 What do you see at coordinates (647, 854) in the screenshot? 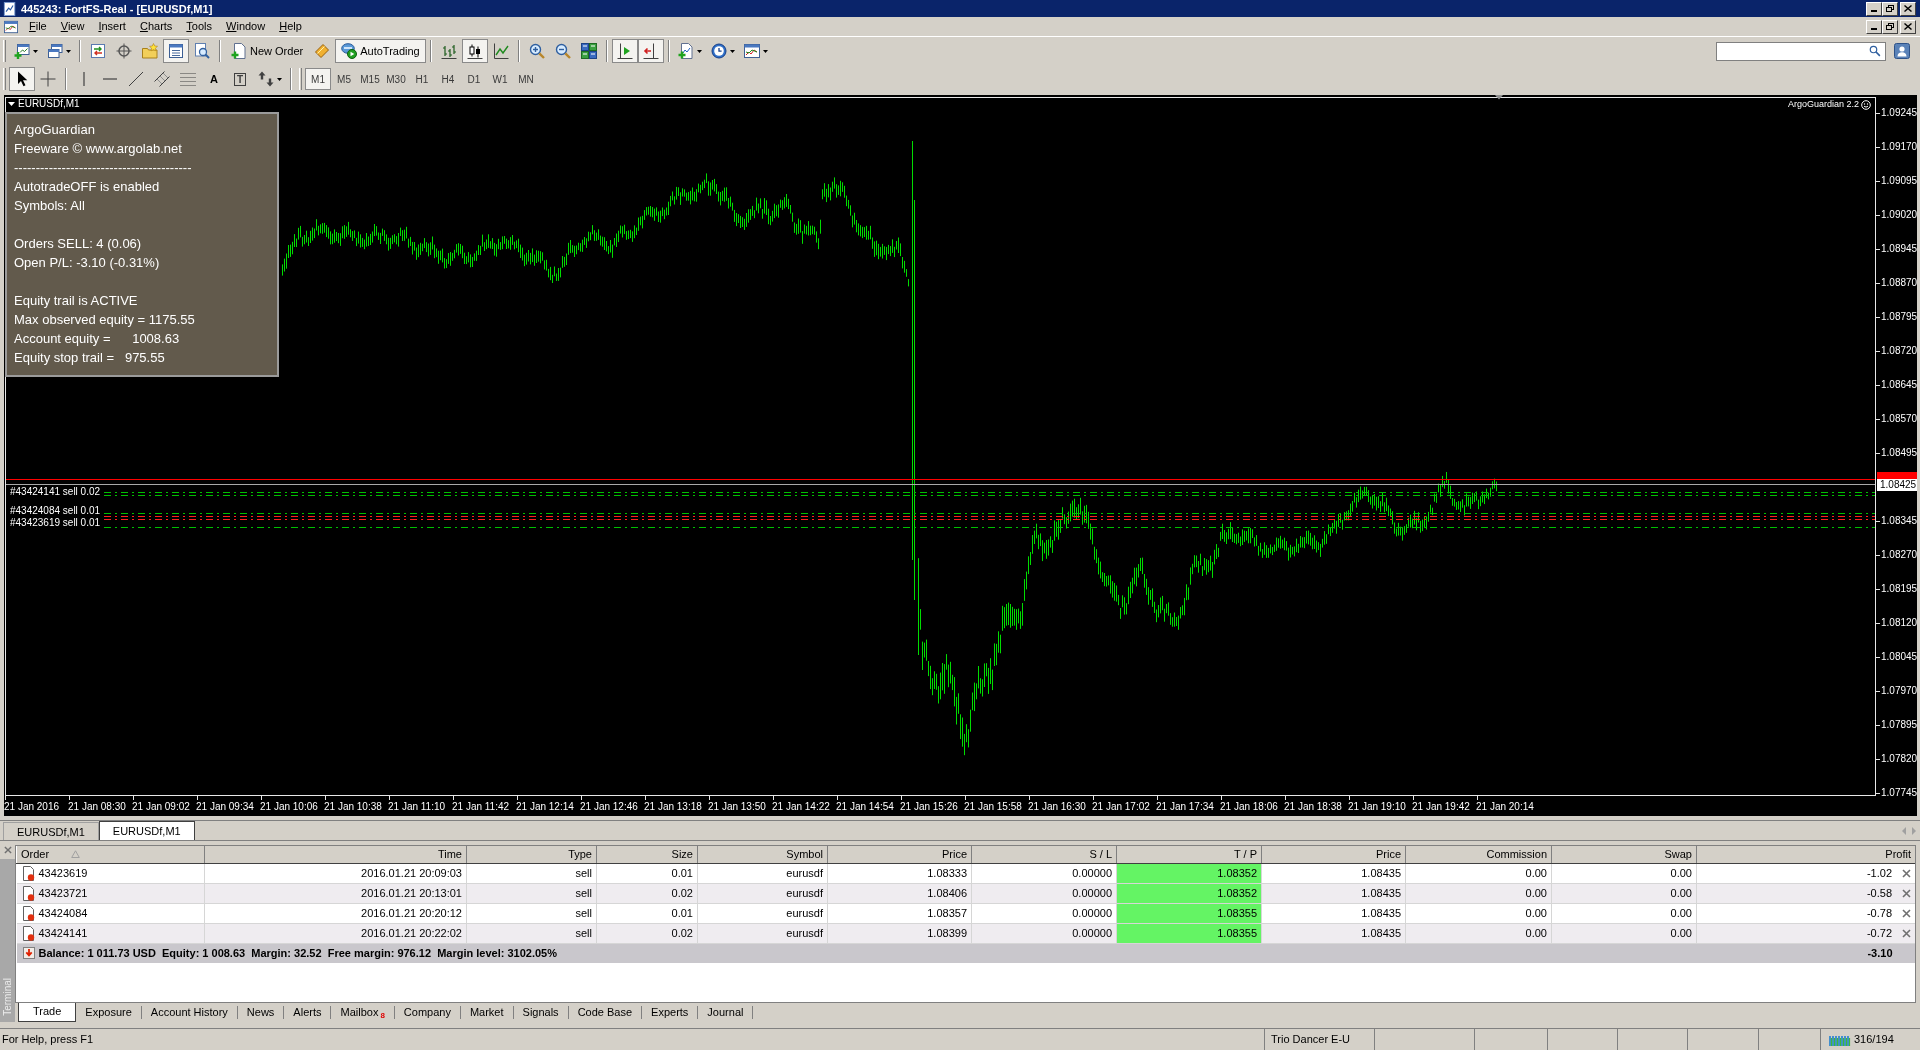
I see `column-header: Size` at bounding box center [647, 854].